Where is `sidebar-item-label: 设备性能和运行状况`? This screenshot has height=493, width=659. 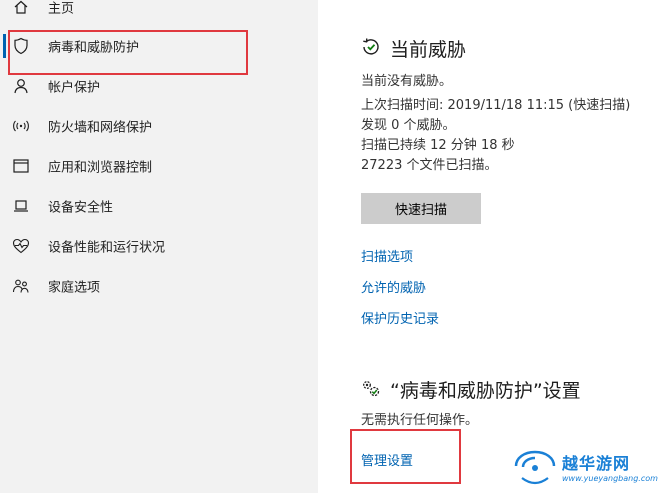 sidebar-item-label: 设备性能和运行状况 is located at coordinates (107, 248).